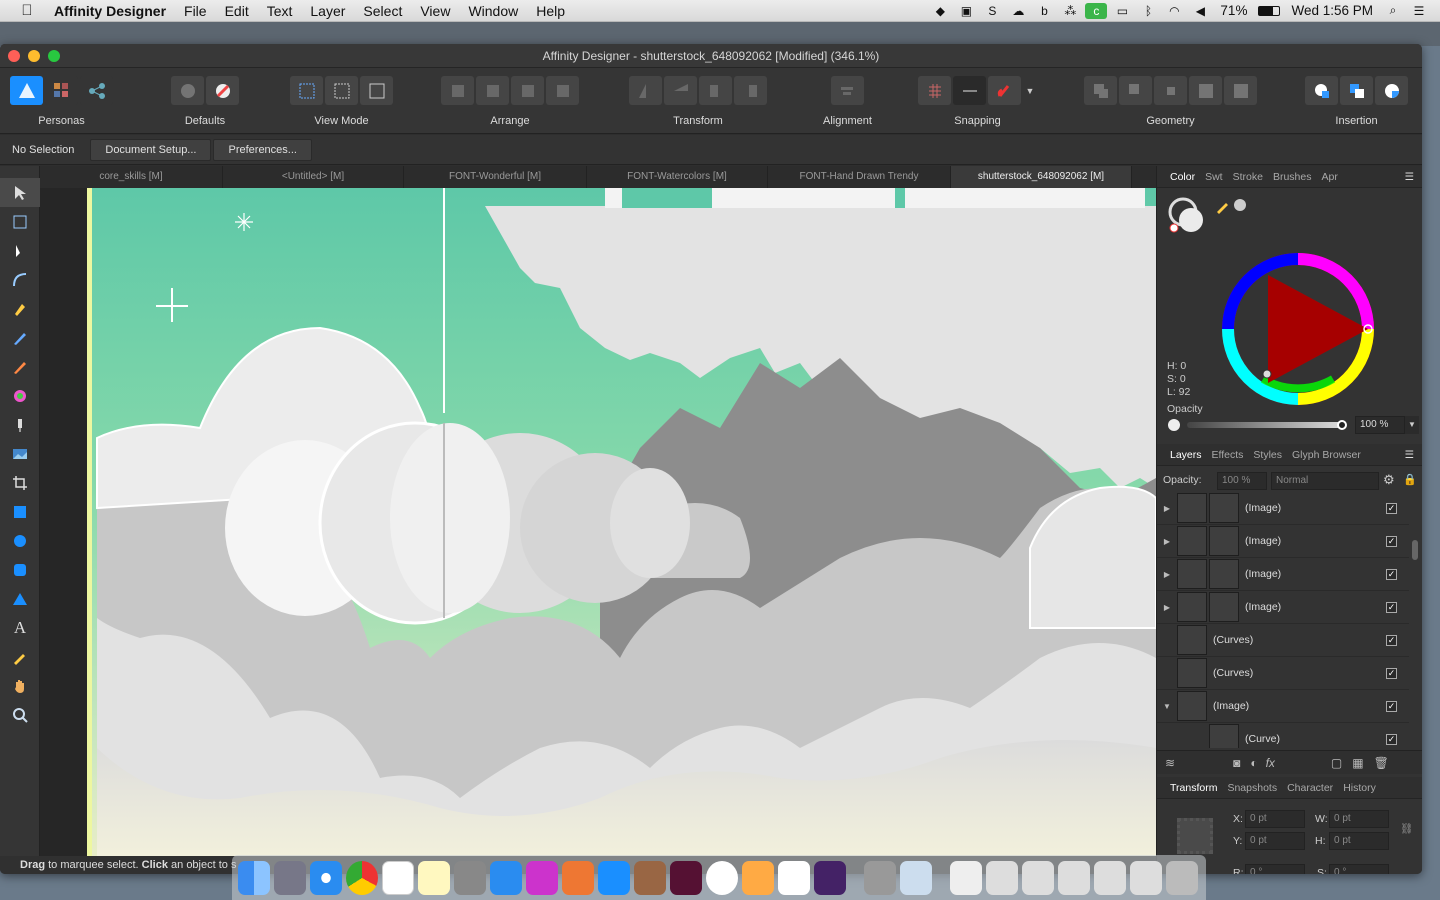 The height and width of the screenshot is (900, 1440). What do you see at coordinates (1030, 90) in the screenshot?
I see `snapping-dropdown-icon: ▼` at bounding box center [1030, 90].